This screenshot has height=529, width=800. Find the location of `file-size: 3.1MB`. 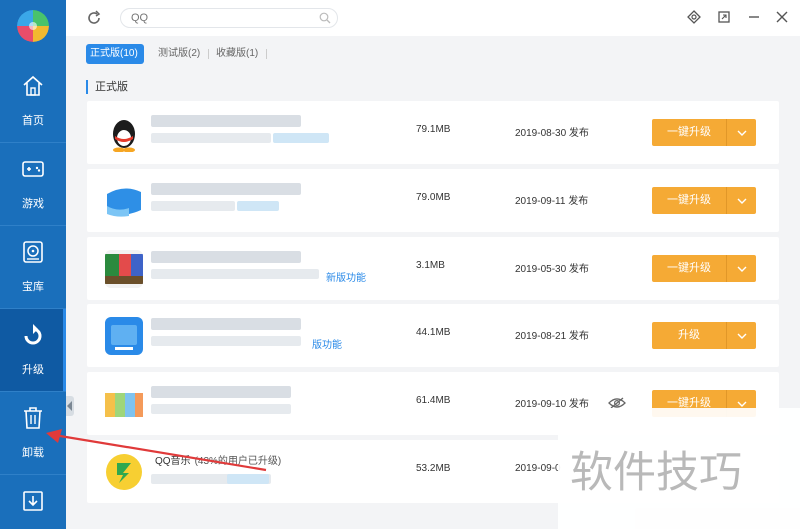

file-size: 3.1MB is located at coordinates (430, 265).